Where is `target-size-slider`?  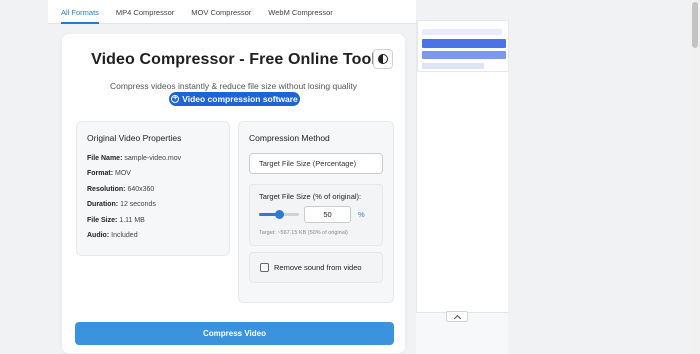
target-size-slider is located at coordinates (279, 214).